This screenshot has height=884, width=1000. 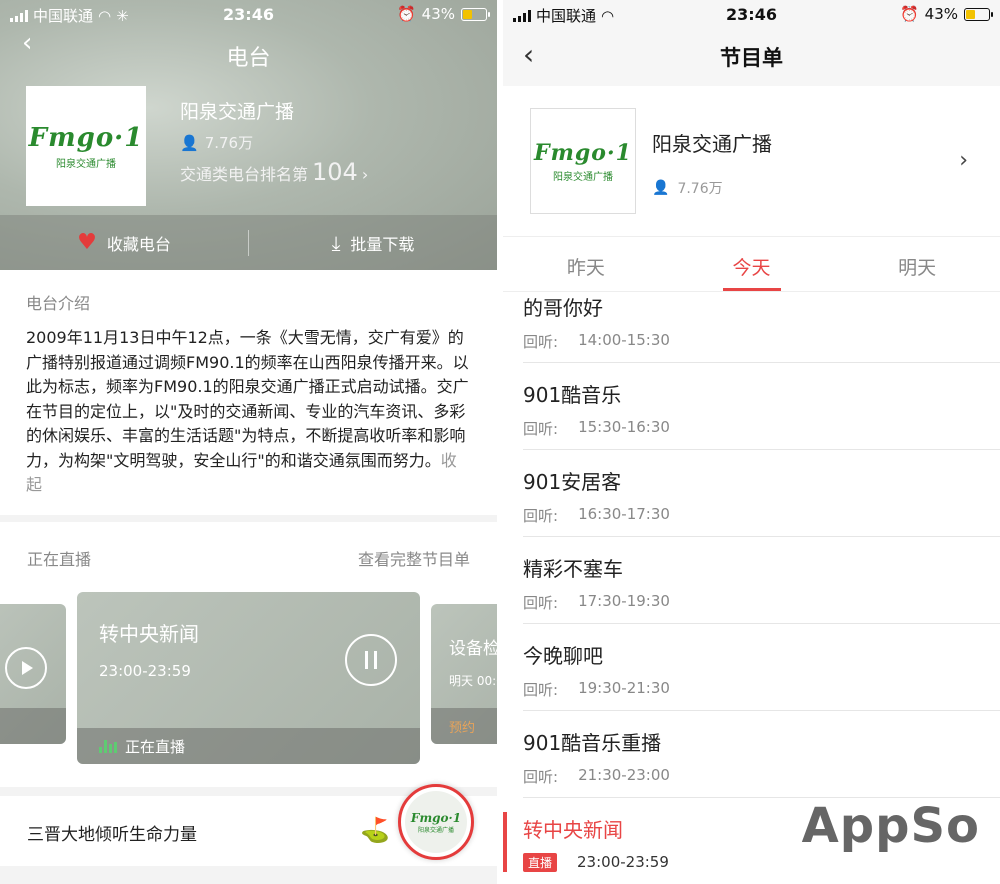 I want to click on next-program-title: 设备检, so click(x=473, y=649).